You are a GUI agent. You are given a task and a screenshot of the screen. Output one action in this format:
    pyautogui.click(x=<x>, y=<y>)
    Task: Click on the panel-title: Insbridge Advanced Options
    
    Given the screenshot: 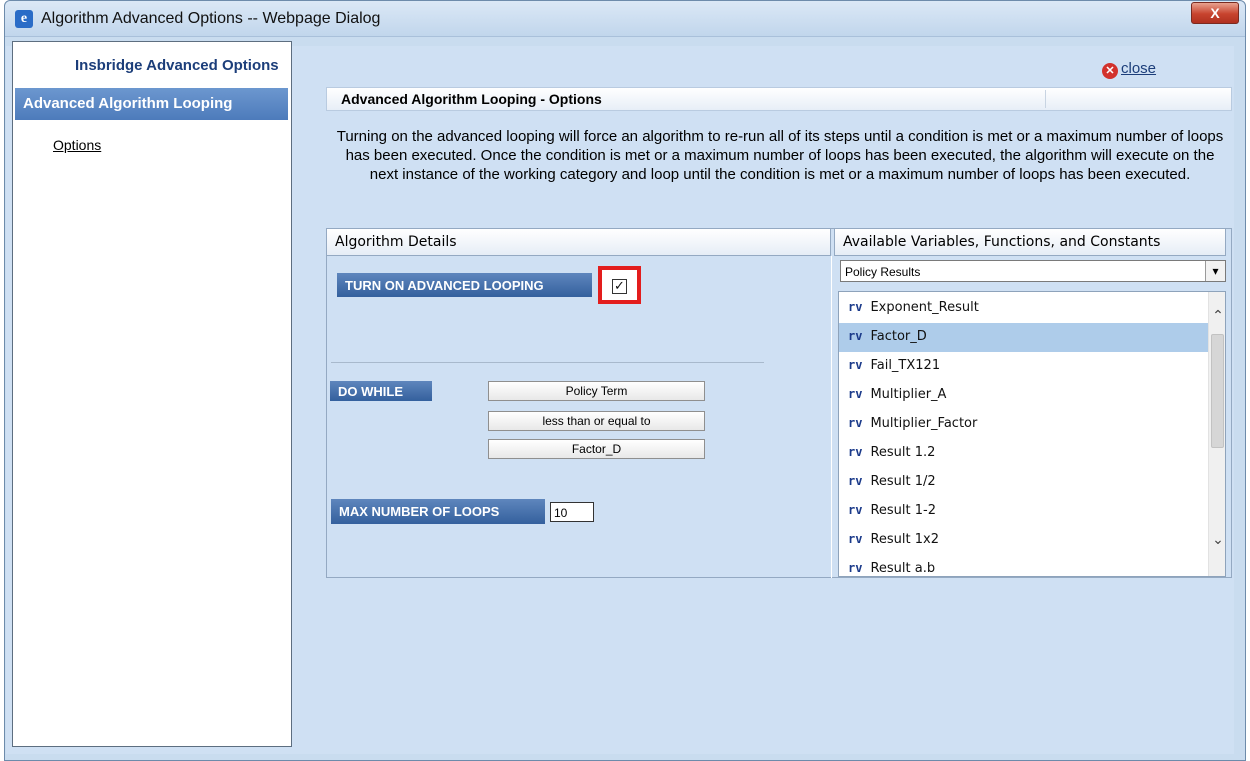 What is the action you would take?
    pyautogui.click(x=177, y=65)
    